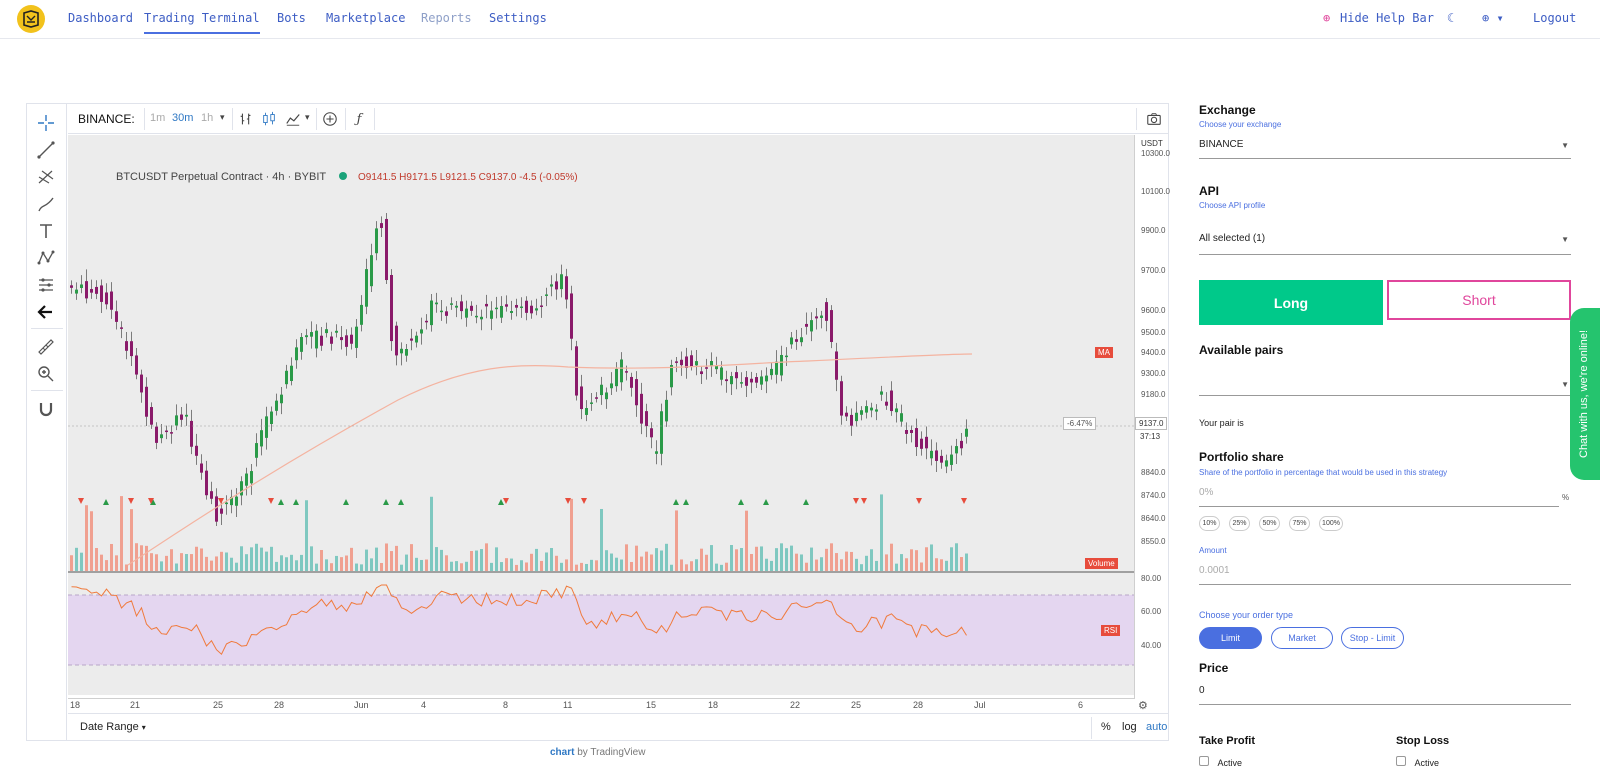 The width and height of the screenshot is (1600, 783). I want to click on trend-line-icon, so click(46, 150).